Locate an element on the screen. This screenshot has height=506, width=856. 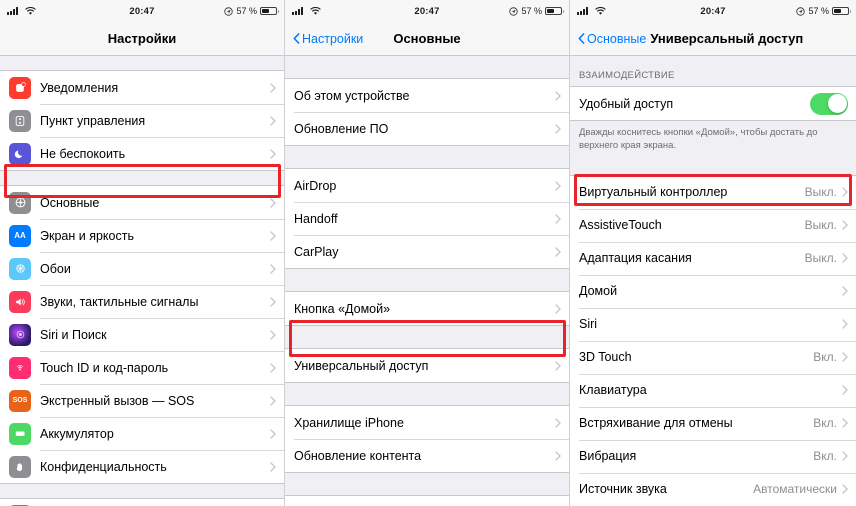
touch-id-icon is located at coordinates (20, 367).